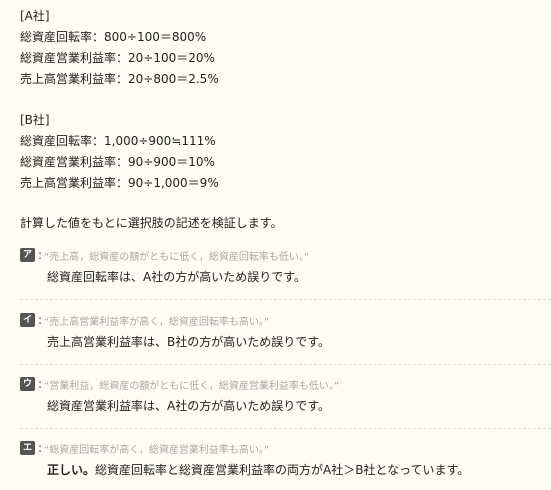 This screenshot has height=490, width=551. What do you see at coordinates (157, 322) in the screenshot?
I see `choice-i-quote: “売上高営業利益率が高く，総資産回転率も高い。”` at bounding box center [157, 322].